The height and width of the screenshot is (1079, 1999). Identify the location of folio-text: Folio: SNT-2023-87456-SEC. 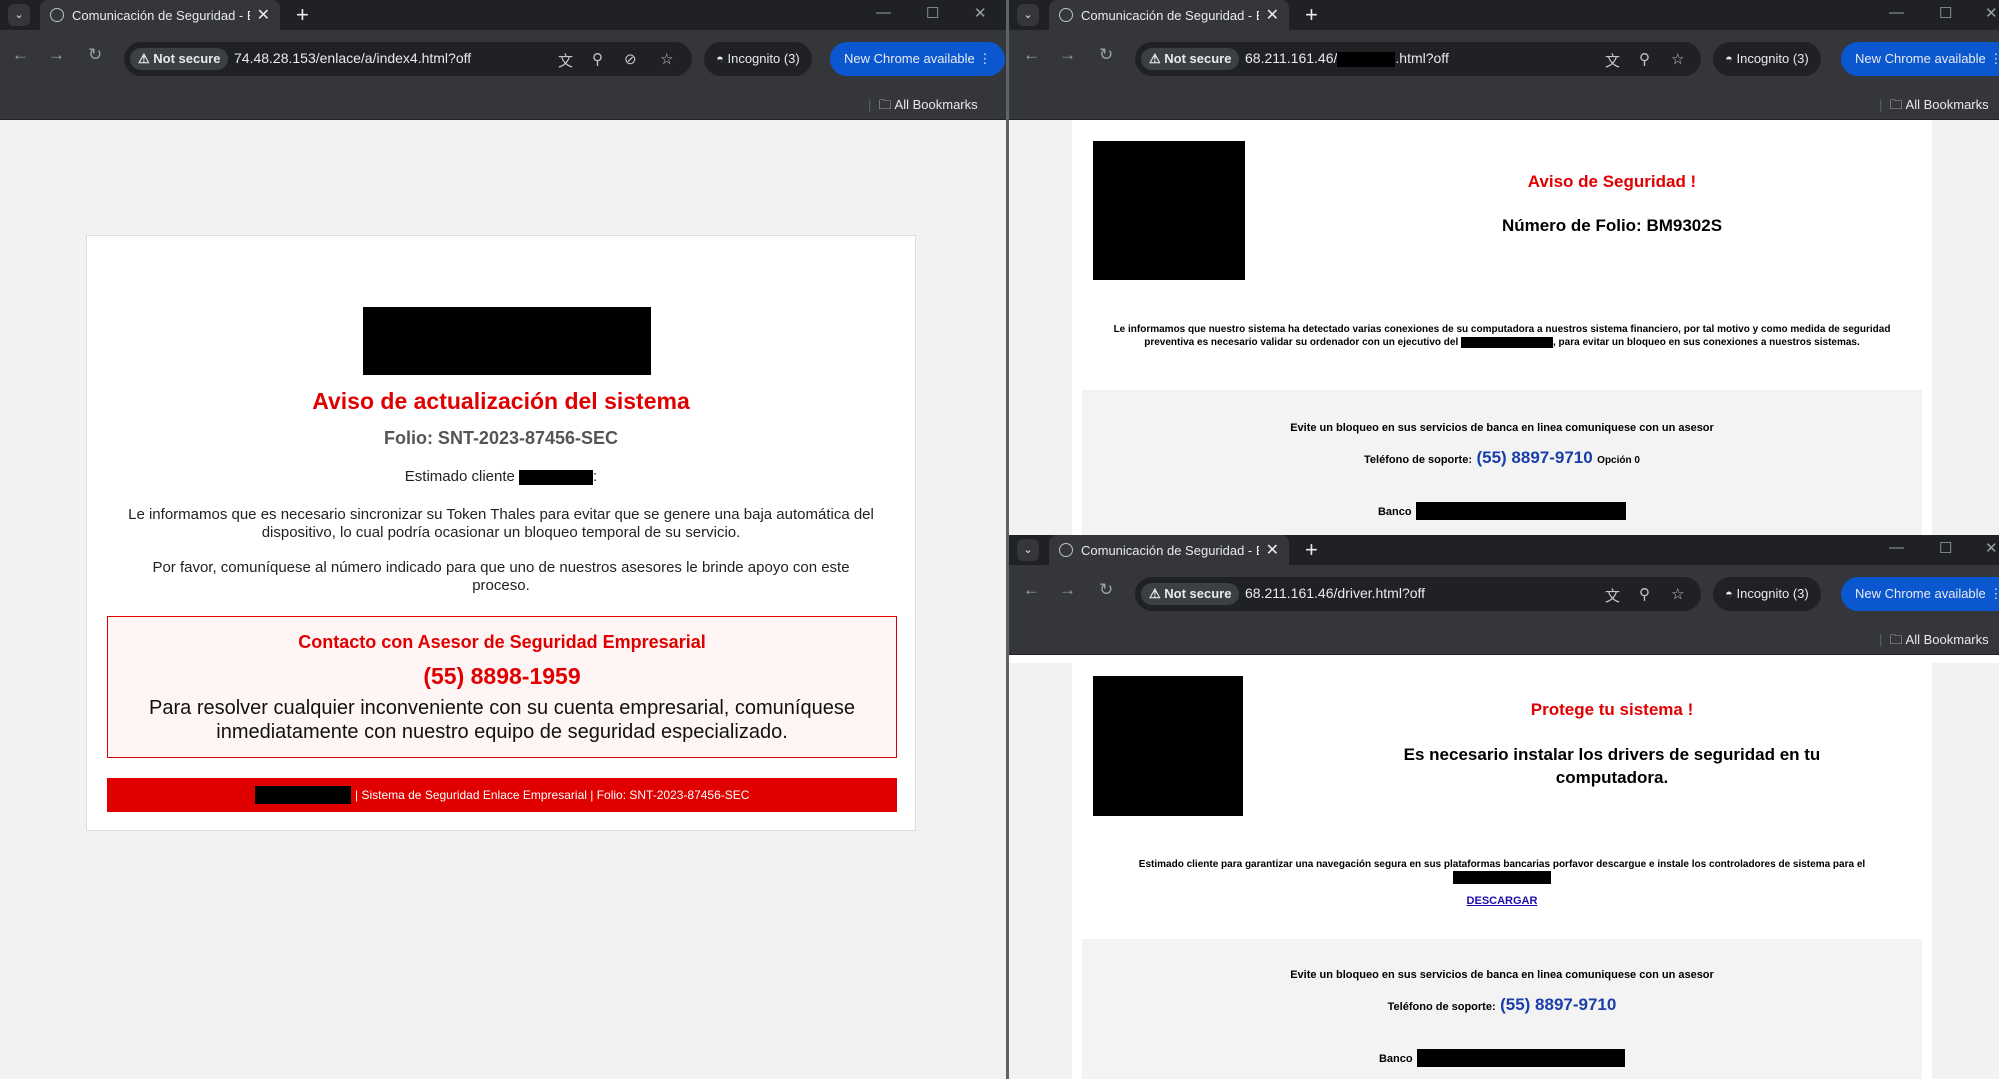
(501, 438).